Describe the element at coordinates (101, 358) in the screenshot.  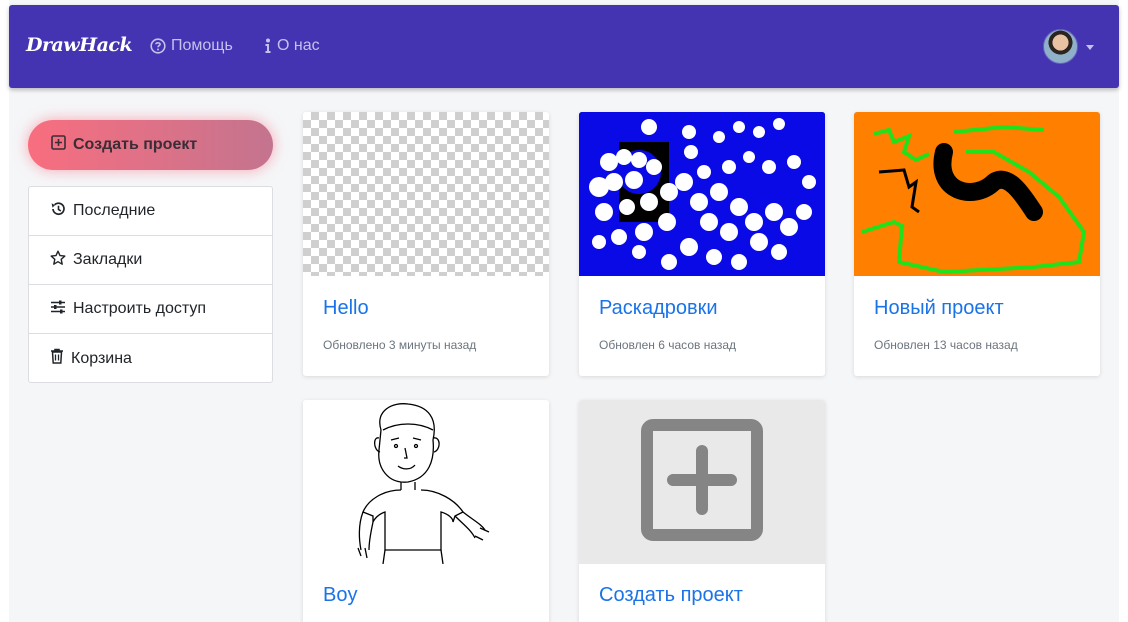
I see `sidebar-item-label: Корзина` at that location.